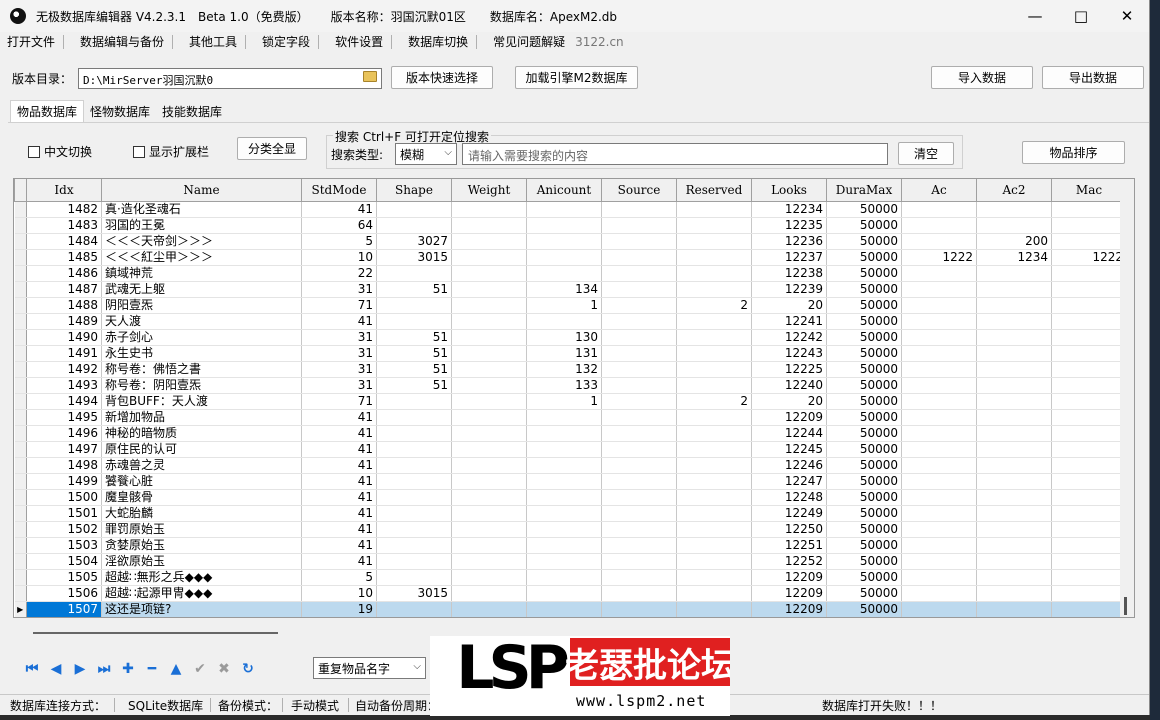 The height and width of the screenshot is (720, 1160). I want to click on cell-looks: 12237, so click(789, 257).